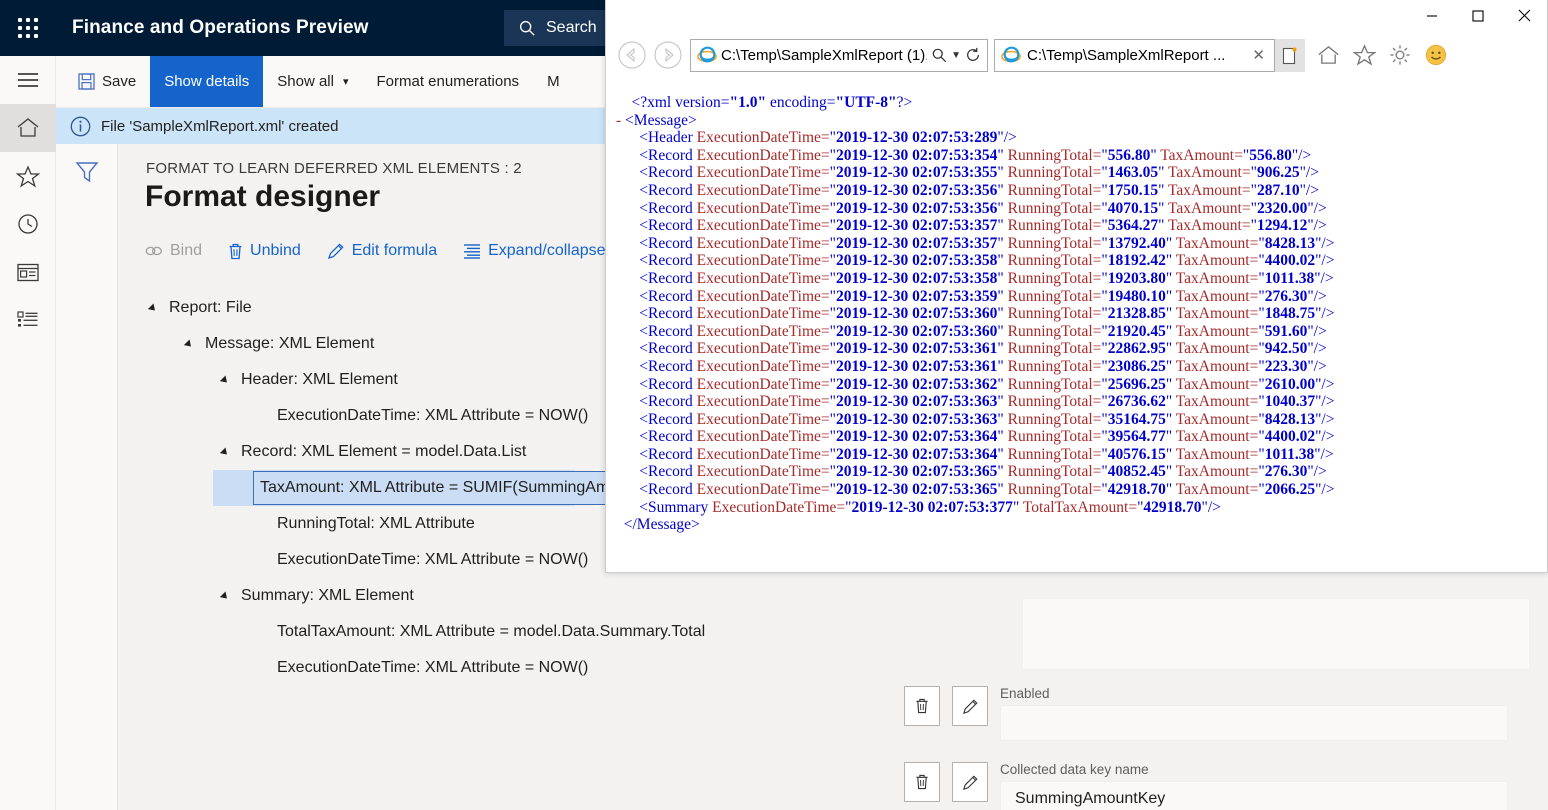 Image resolution: width=1548 pixels, height=810 pixels. I want to click on sidebar-item-hamburger, so click(28, 80).